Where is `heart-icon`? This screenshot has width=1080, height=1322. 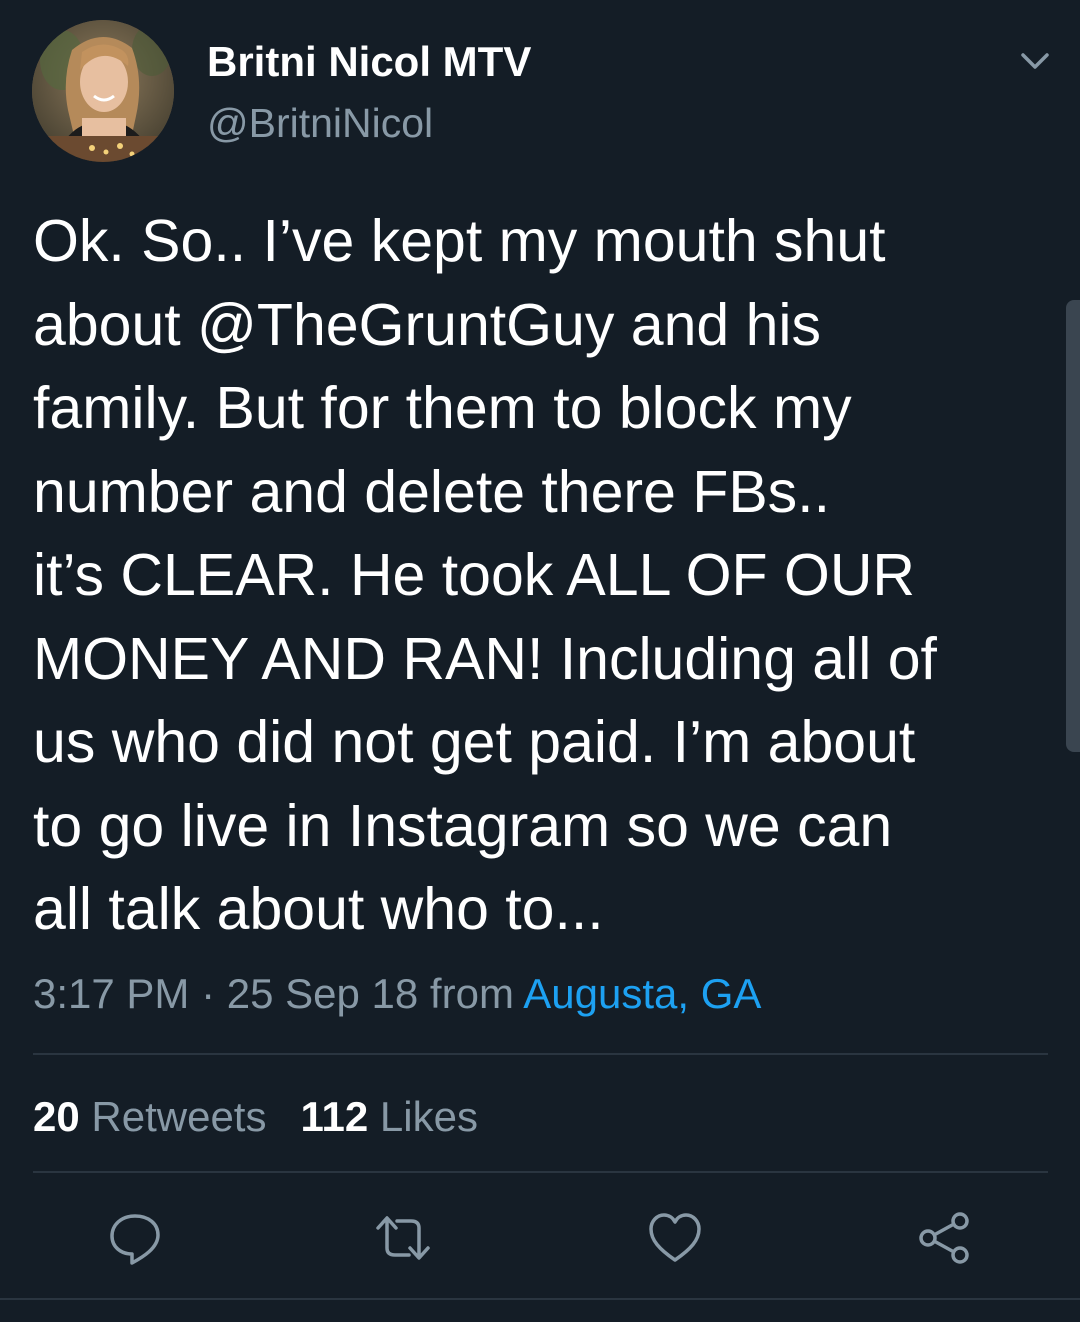 heart-icon is located at coordinates (675, 1238).